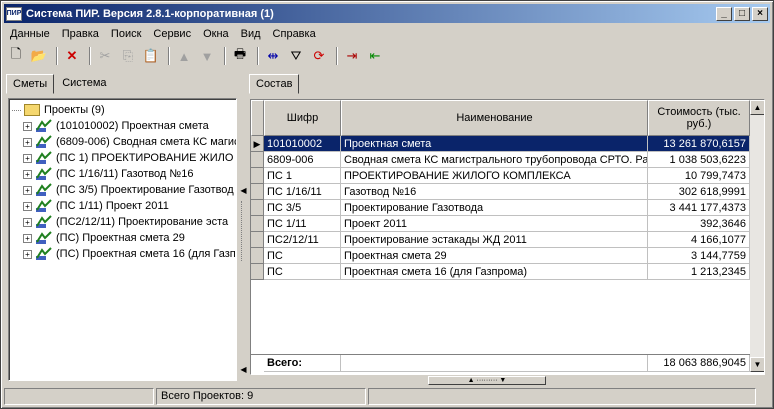  Describe the element at coordinates (302, 192) in the screenshot. I see `cell-code: ПС 1/16/11` at that location.